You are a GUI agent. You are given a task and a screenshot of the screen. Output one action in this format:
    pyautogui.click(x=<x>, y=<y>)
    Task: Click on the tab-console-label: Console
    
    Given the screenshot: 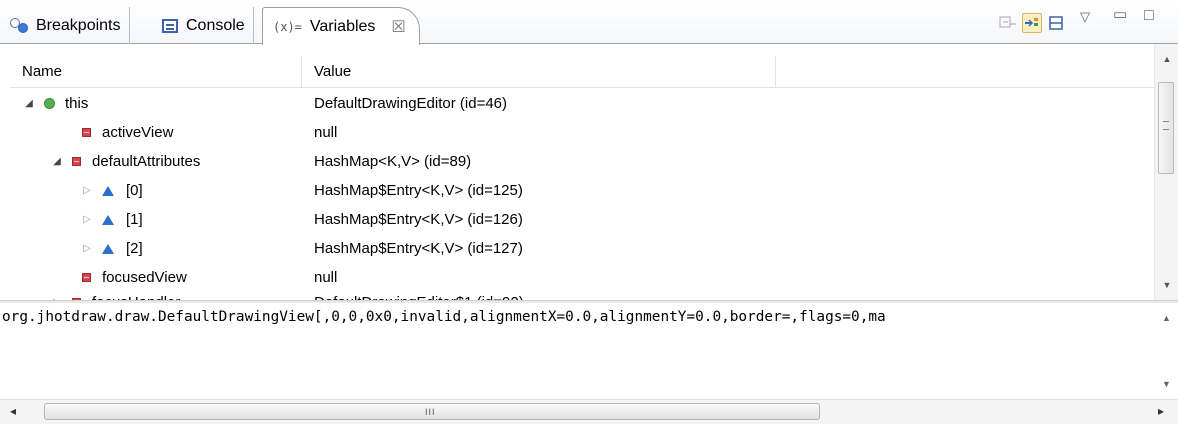 What is the action you would take?
    pyautogui.click(x=215, y=25)
    